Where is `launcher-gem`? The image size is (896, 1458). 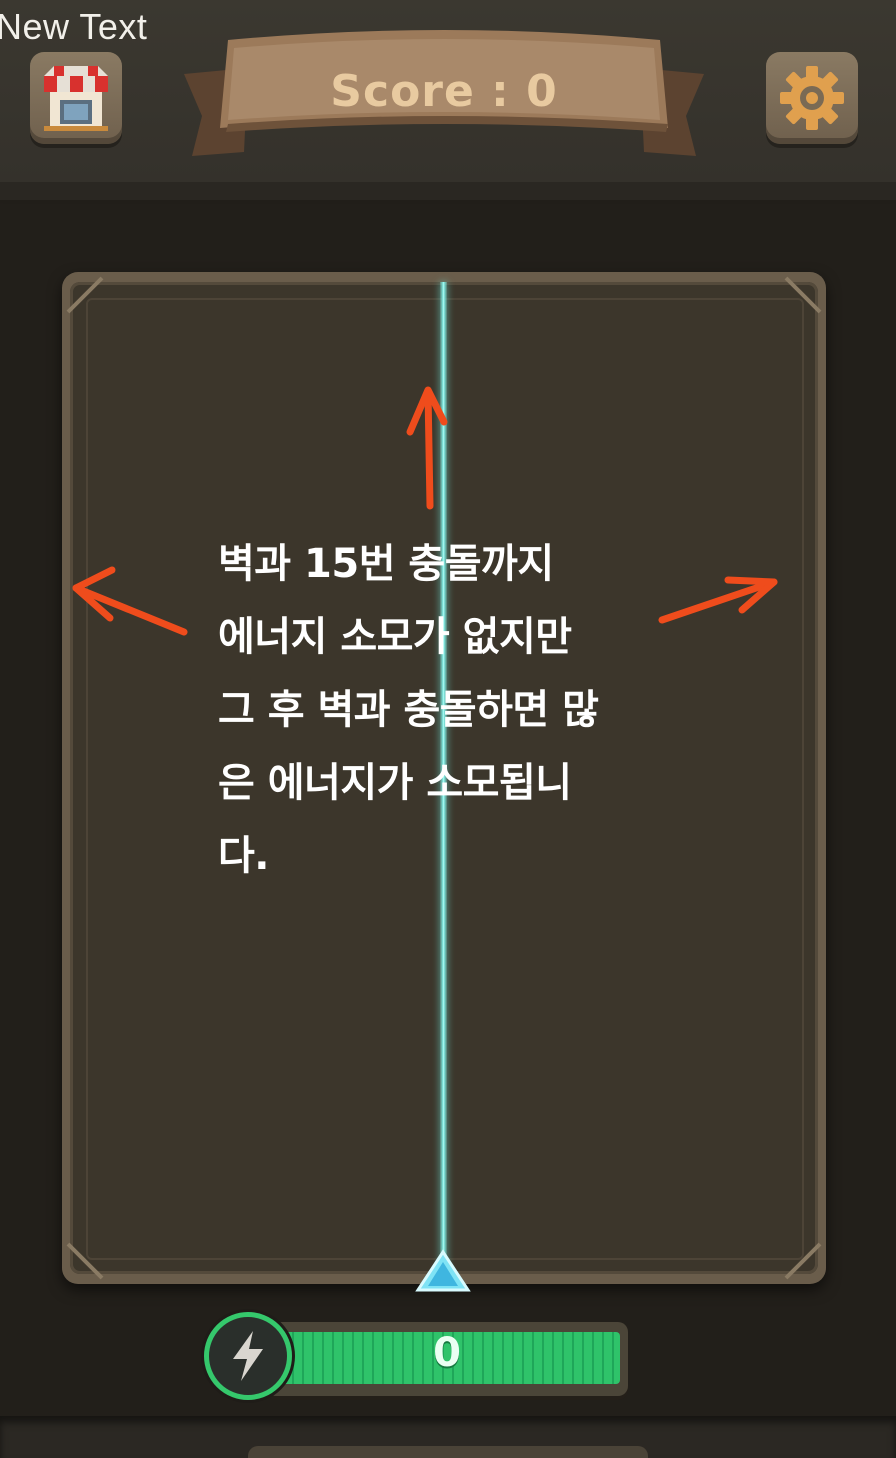
launcher-gem is located at coordinates (443, 1270).